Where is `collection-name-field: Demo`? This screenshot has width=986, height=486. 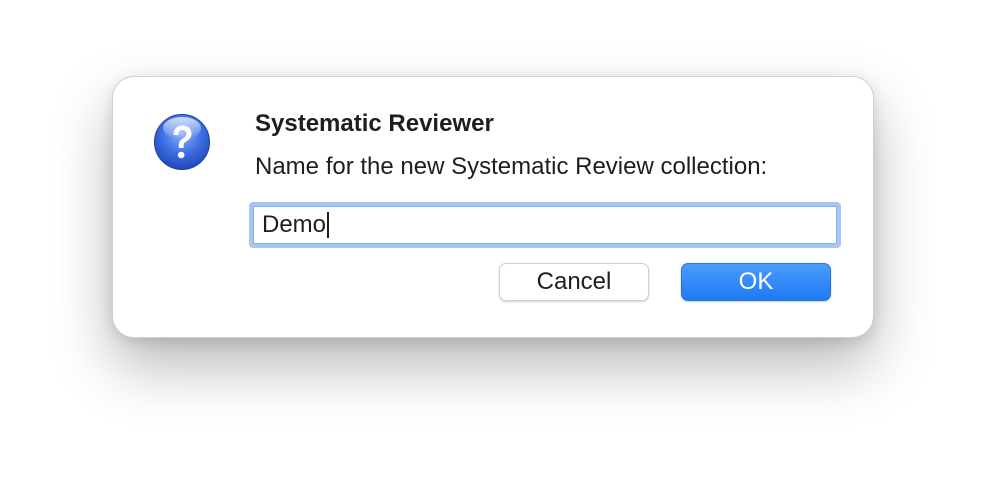 collection-name-field: Demo is located at coordinates (545, 225).